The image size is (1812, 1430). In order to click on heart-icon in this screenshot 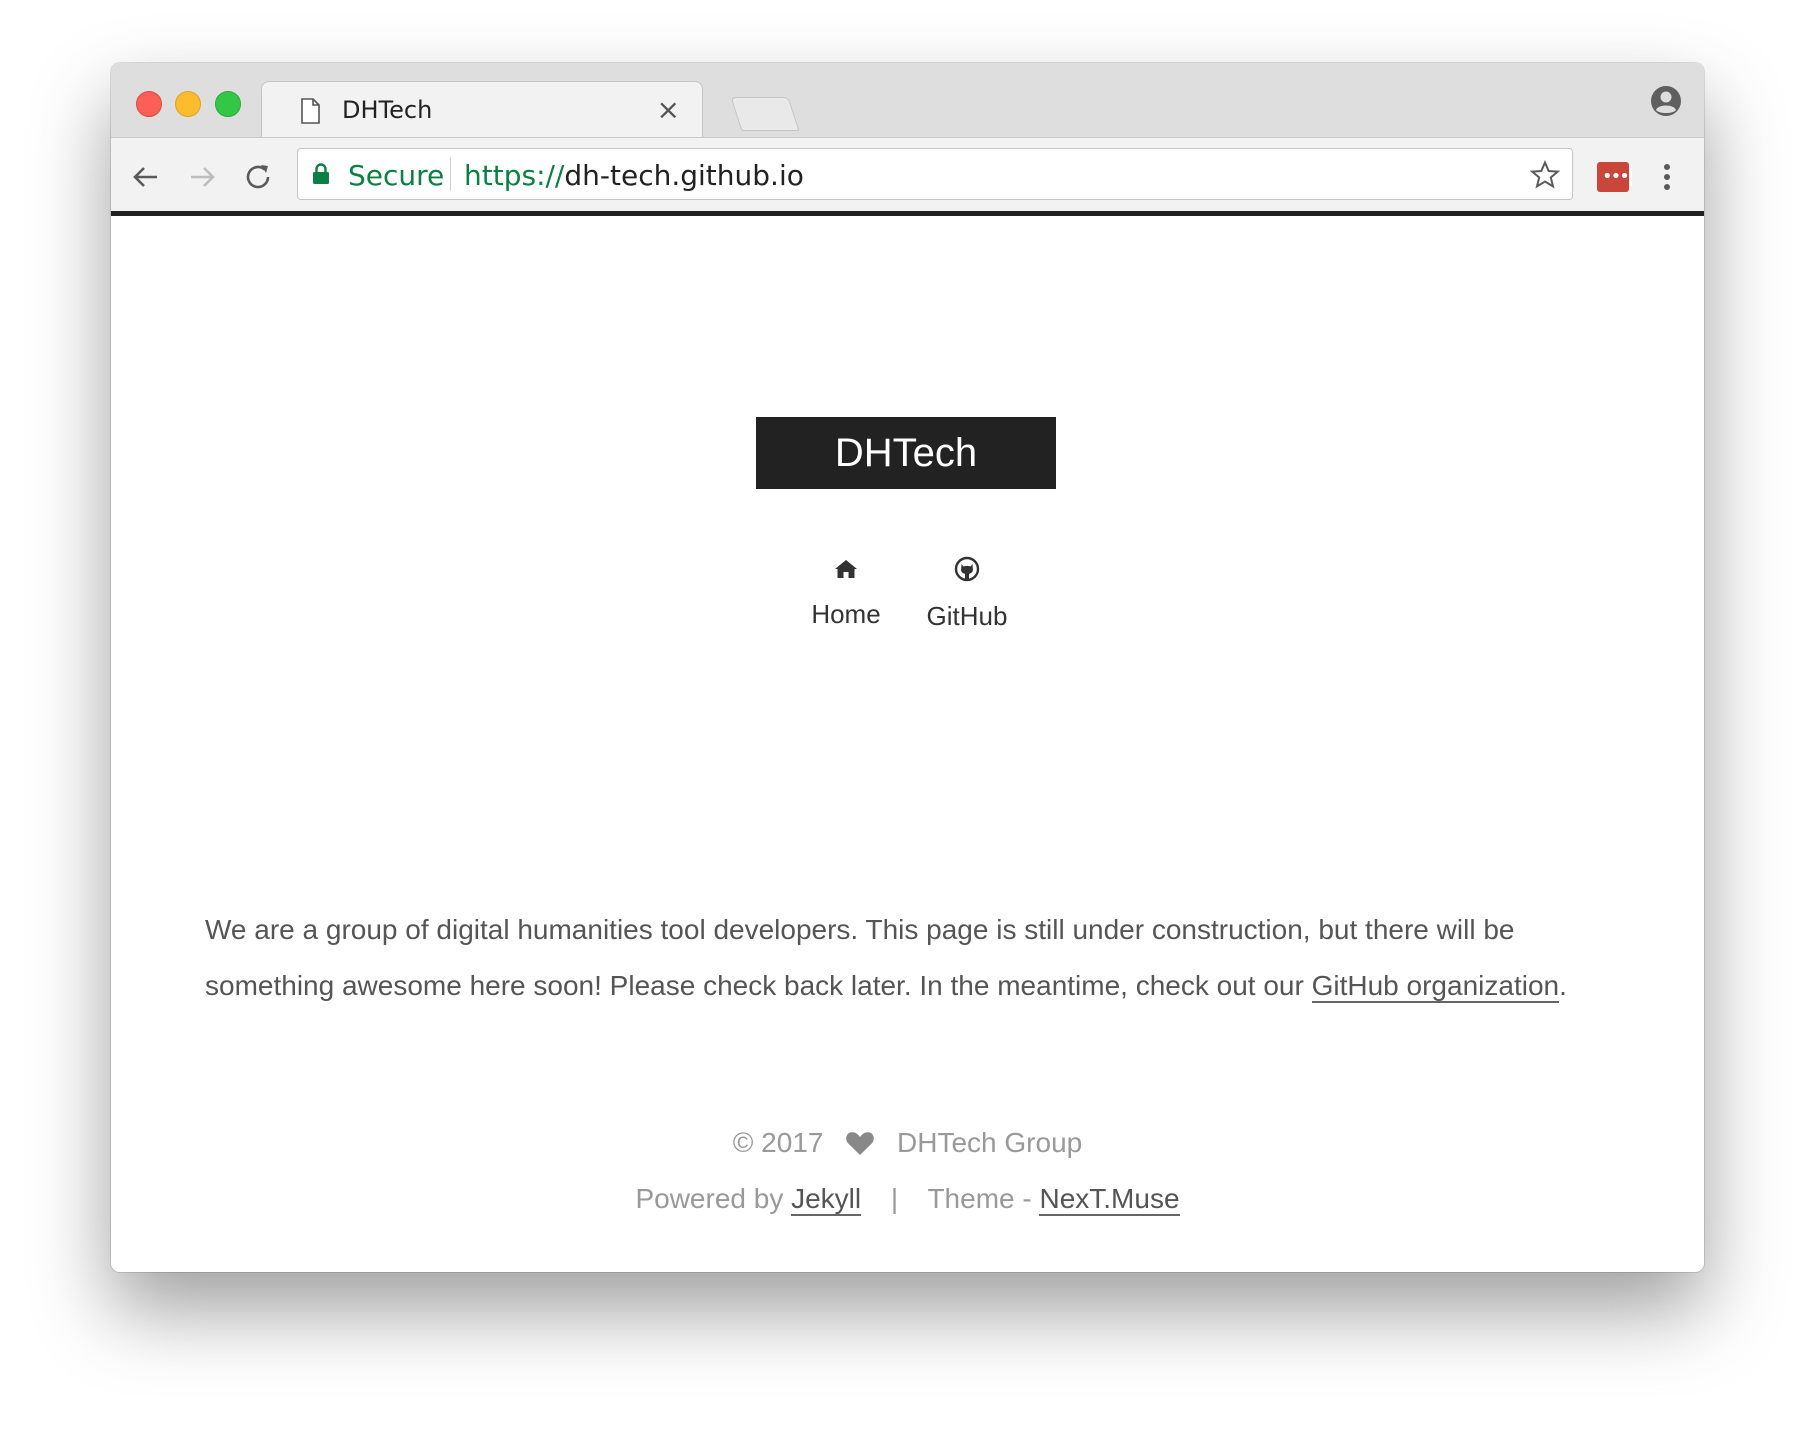, I will do `click(860, 1146)`.